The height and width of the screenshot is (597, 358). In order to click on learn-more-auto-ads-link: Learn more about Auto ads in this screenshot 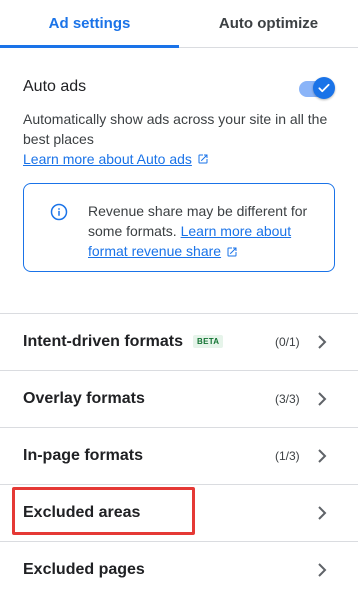, I will do `click(116, 159)`.